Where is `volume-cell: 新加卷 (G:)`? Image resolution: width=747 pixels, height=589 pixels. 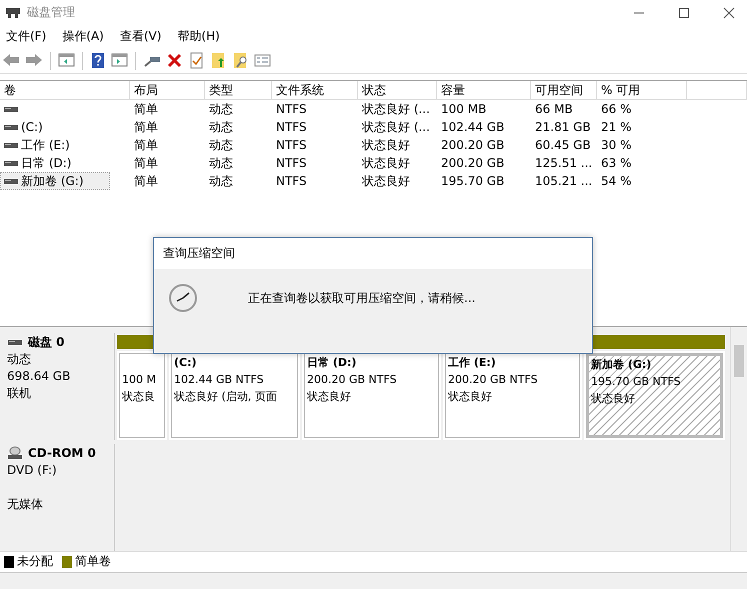 volume-cell: 新加卷 (G:) is located at coordinates (55, 181).